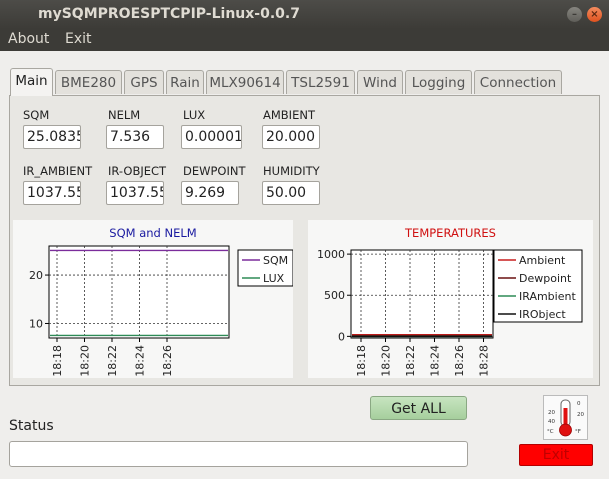  I want to click on y-tick-label: 20, so click(36, 275).